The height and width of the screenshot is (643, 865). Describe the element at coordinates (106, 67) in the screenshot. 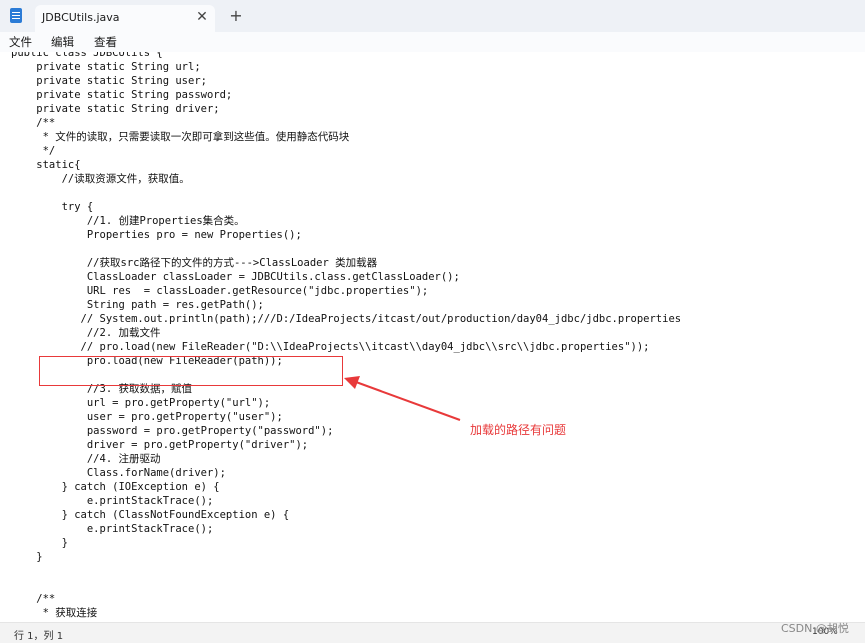

I see `code-line: private static String url;` at that location.